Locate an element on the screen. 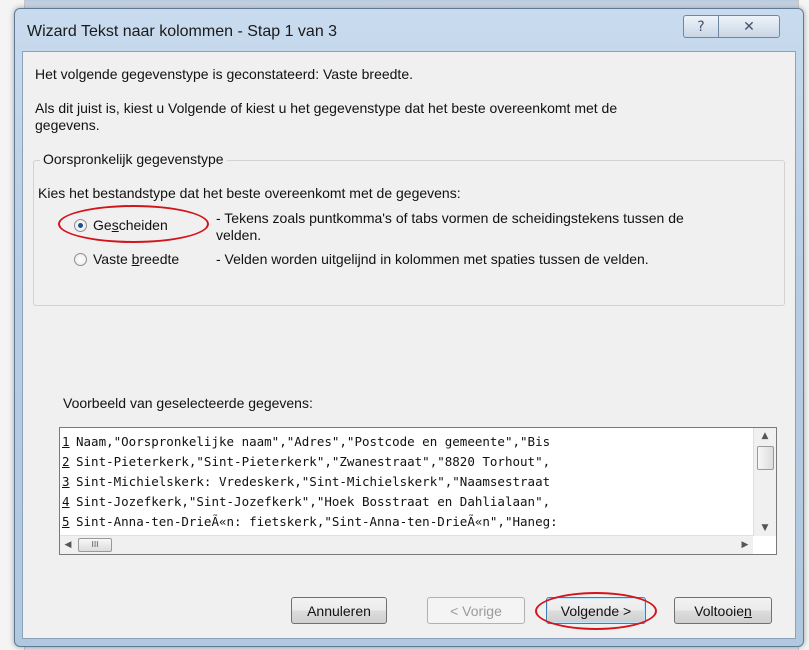  scroll-left-icon: ◀ is located at coordinates (68, 545).